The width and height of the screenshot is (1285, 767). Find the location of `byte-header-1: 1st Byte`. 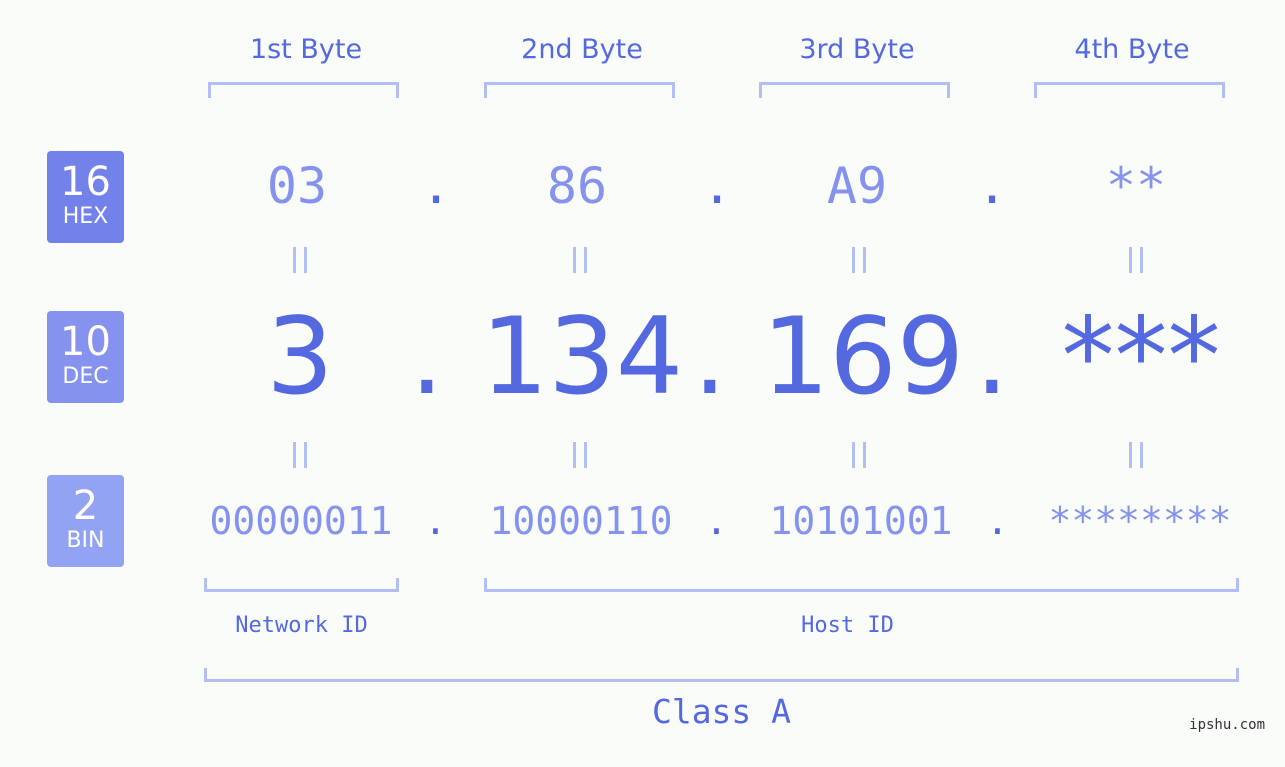

byte-header-1: 1st Byte is located at coordinates (306, 49).